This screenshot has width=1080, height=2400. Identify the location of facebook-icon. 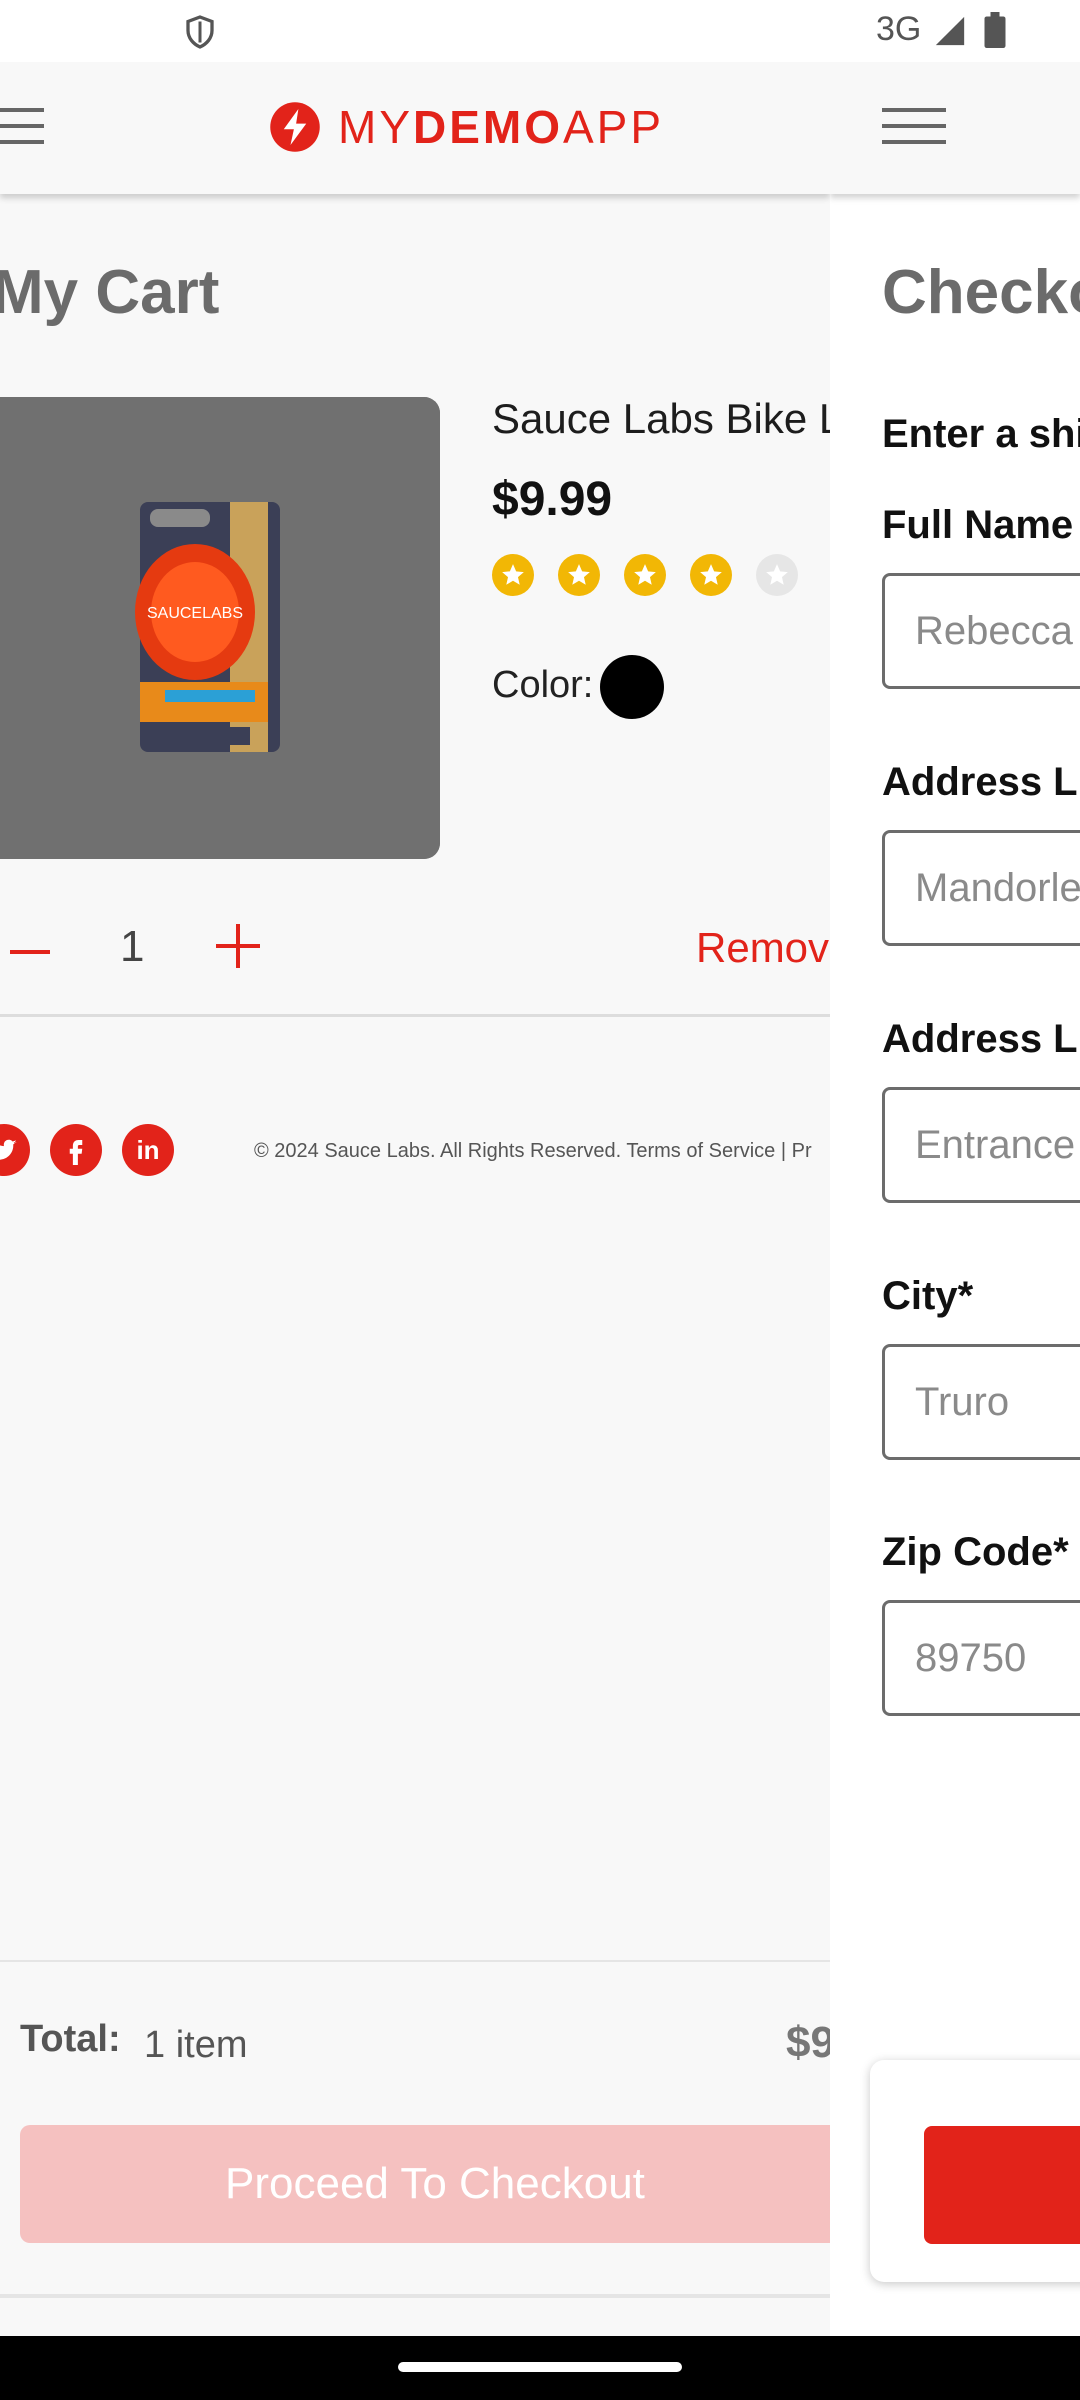
(76, 1150).